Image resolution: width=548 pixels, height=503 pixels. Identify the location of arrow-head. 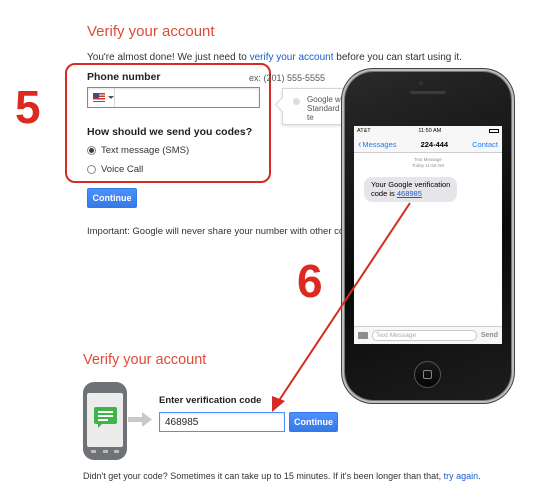
(278, 404).